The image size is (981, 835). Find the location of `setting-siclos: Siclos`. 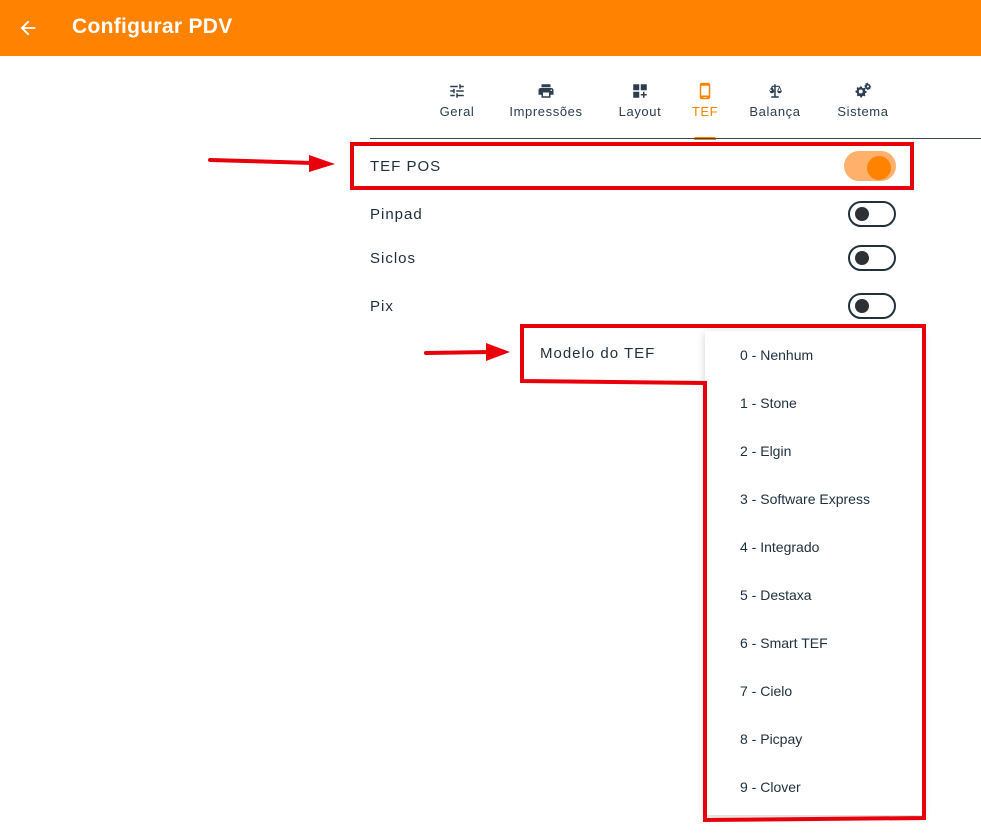

setting-siclos: Siclos is located at coordinates (633, 258).